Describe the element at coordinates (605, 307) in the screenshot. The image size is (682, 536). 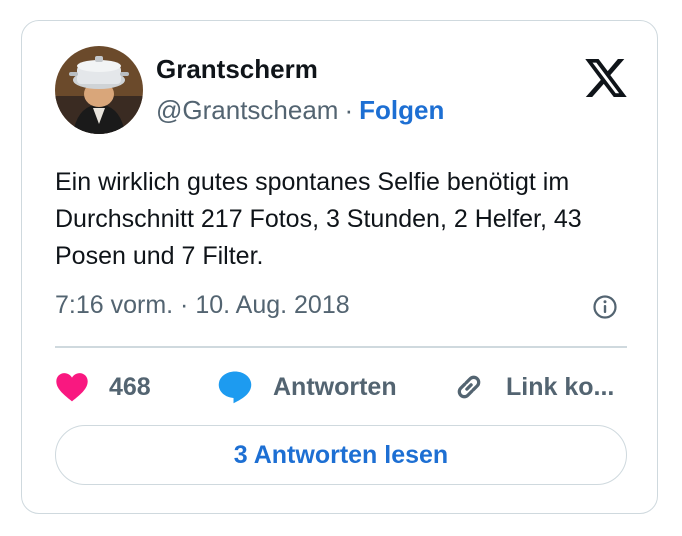
I see `info-icon` at that location.